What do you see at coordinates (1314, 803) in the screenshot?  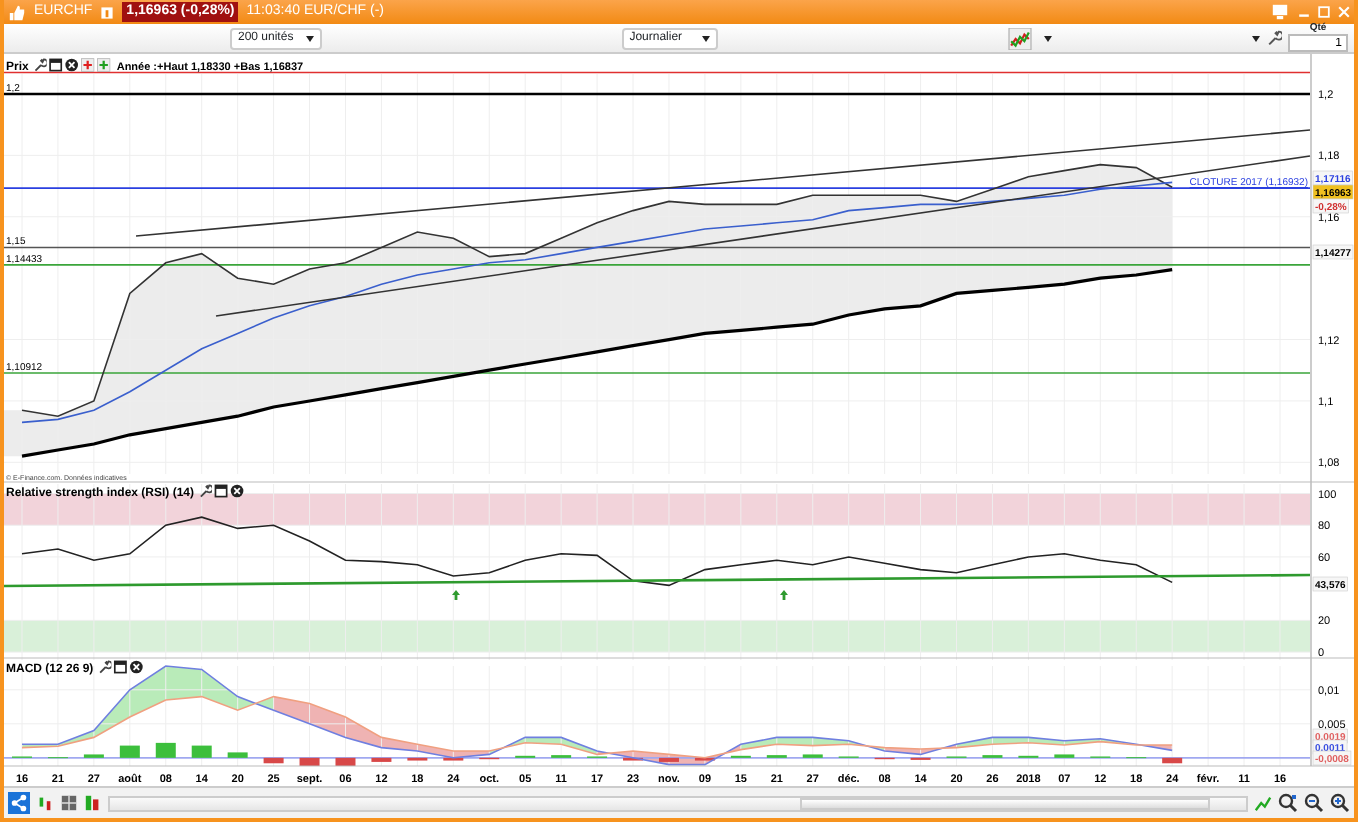 I see `zoom-out-icon` at bounding box center [1314, 803].